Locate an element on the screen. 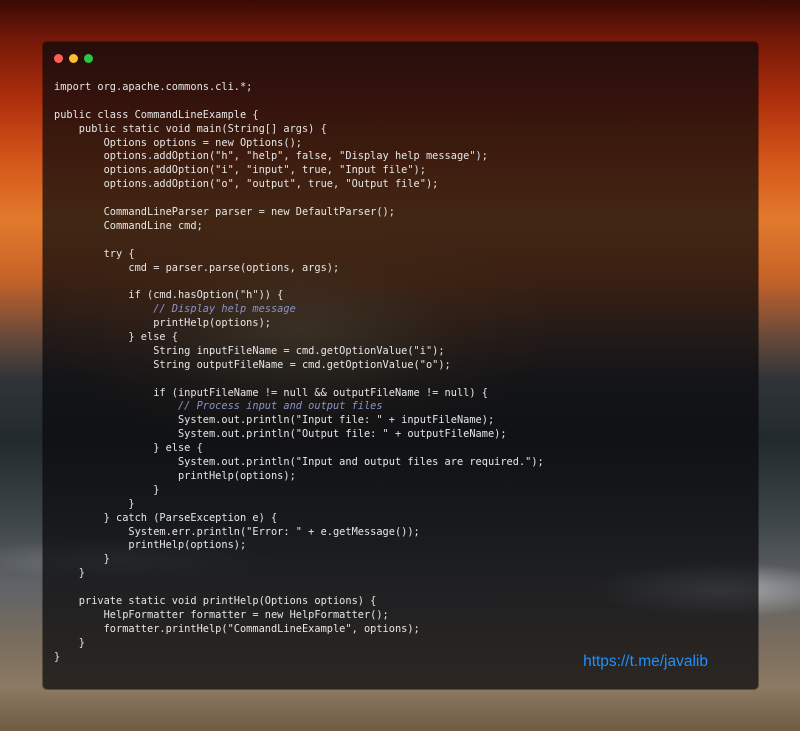 This screenshot has height=731, width=800. window-controls is located at coordinates (73, 58).